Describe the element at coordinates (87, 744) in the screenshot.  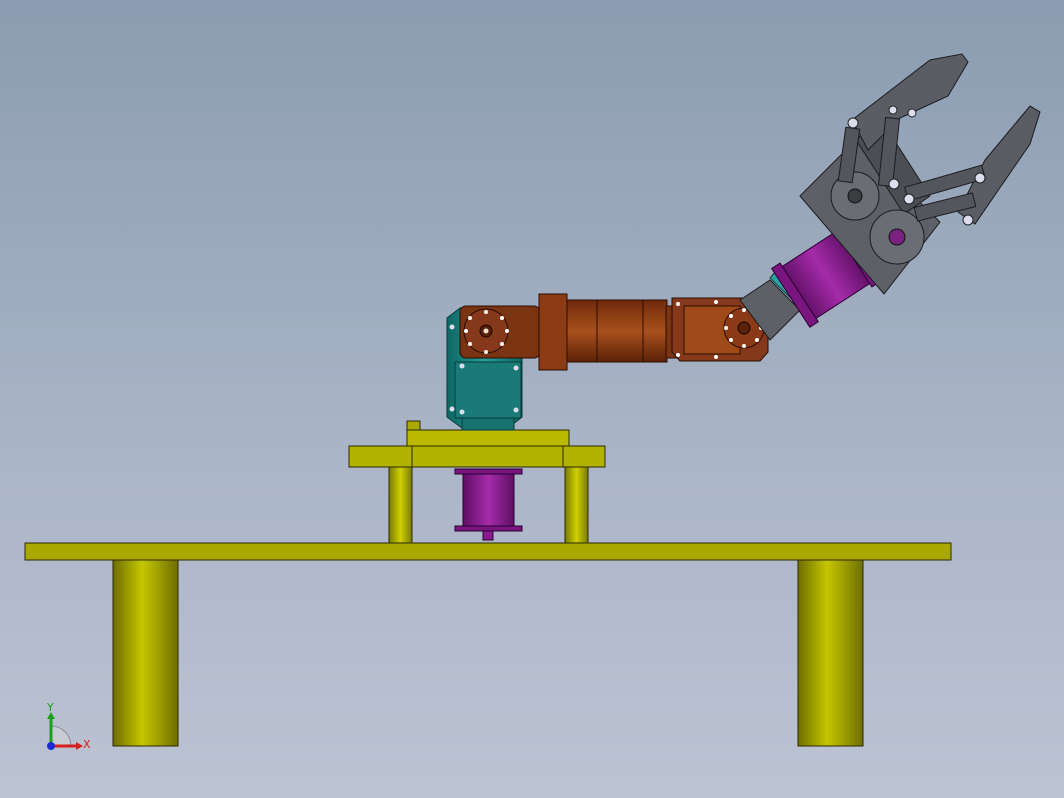
I see `x-axis-label: X` at that location.